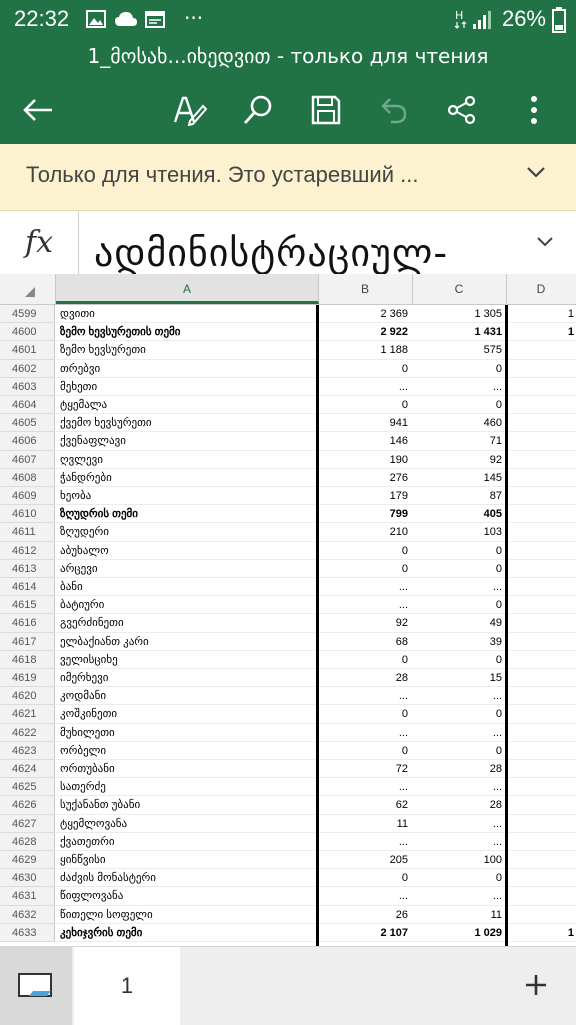 The image size is (576, 1025). I want to click on arrow-left-icon, so click(38, 110).